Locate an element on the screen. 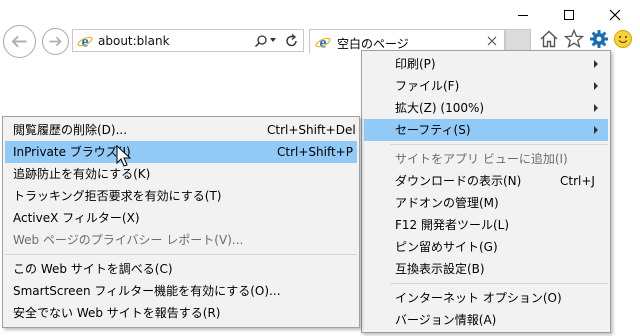 This screenshot has width=640, height=336. search-icon is located at coordinates (261, 41).